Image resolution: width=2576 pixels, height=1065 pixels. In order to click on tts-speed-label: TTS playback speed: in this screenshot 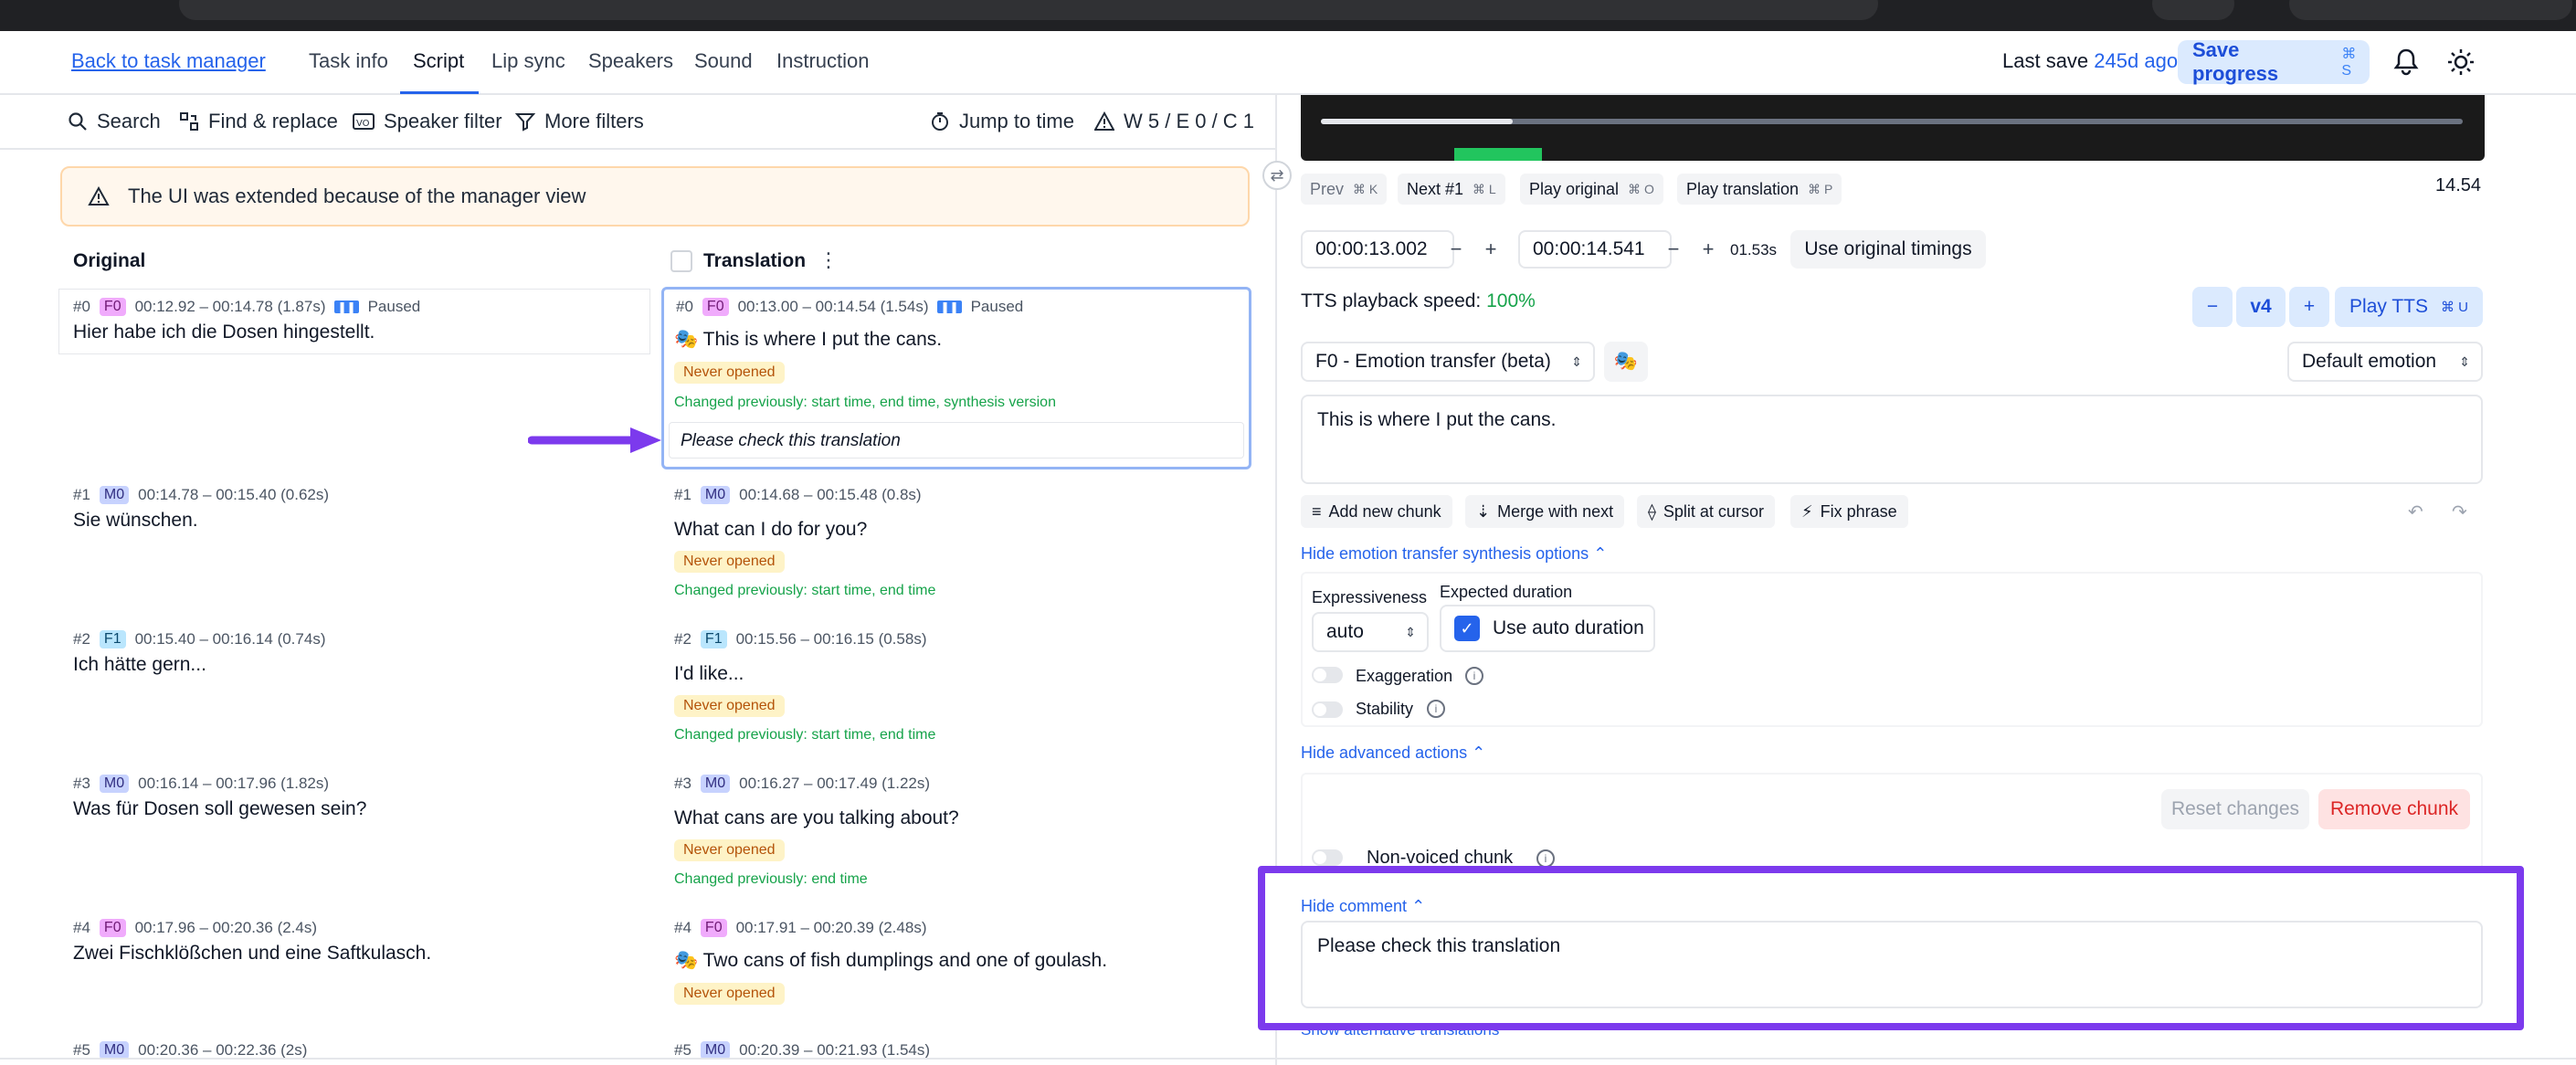, I will do `click(1391, 300)`.